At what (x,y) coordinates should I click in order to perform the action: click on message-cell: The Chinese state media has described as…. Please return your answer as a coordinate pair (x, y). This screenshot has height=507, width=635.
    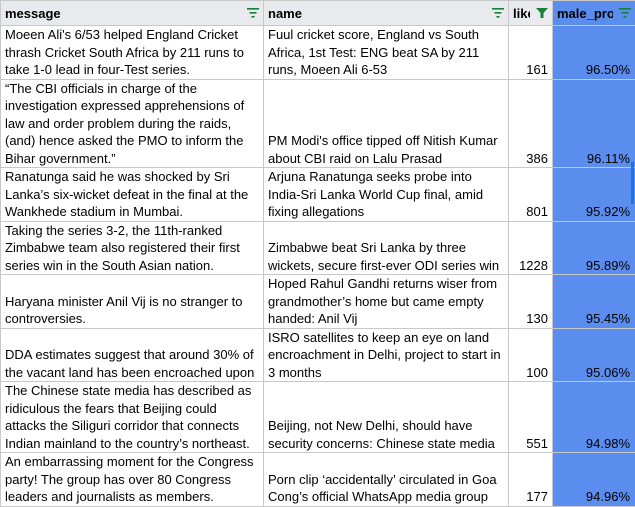
    Looking at the image, I should click on (132, 417).